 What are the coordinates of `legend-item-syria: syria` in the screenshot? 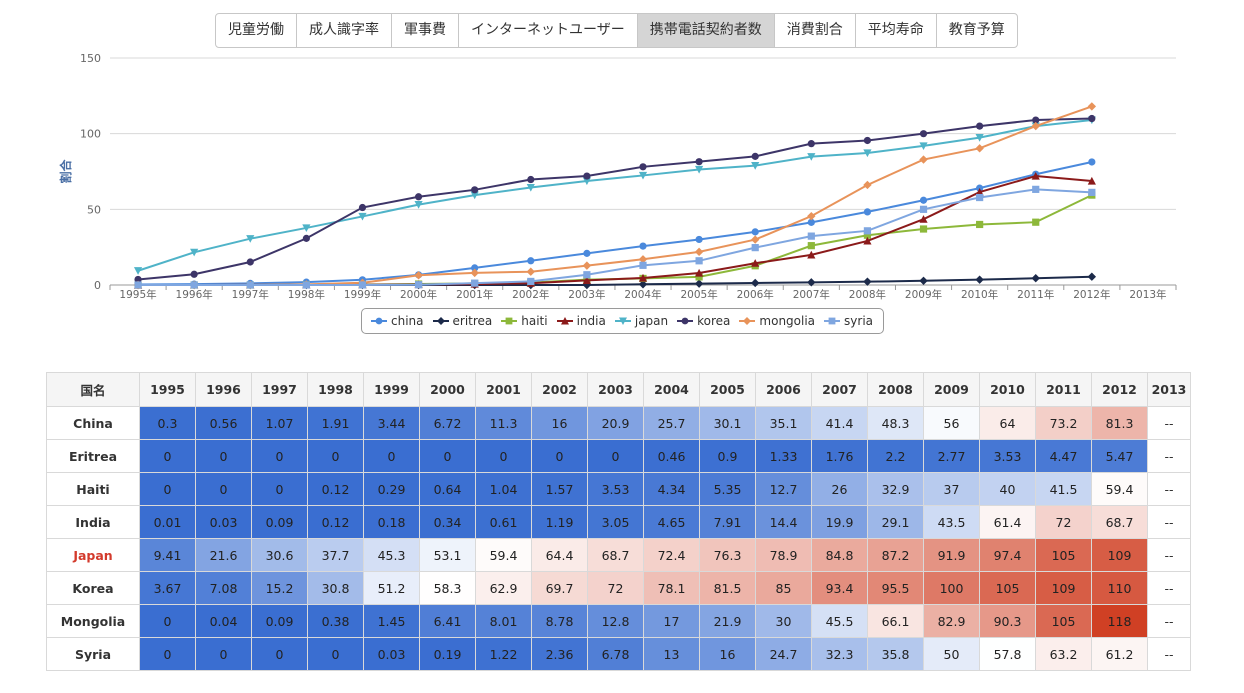 It's located at (848, 321).